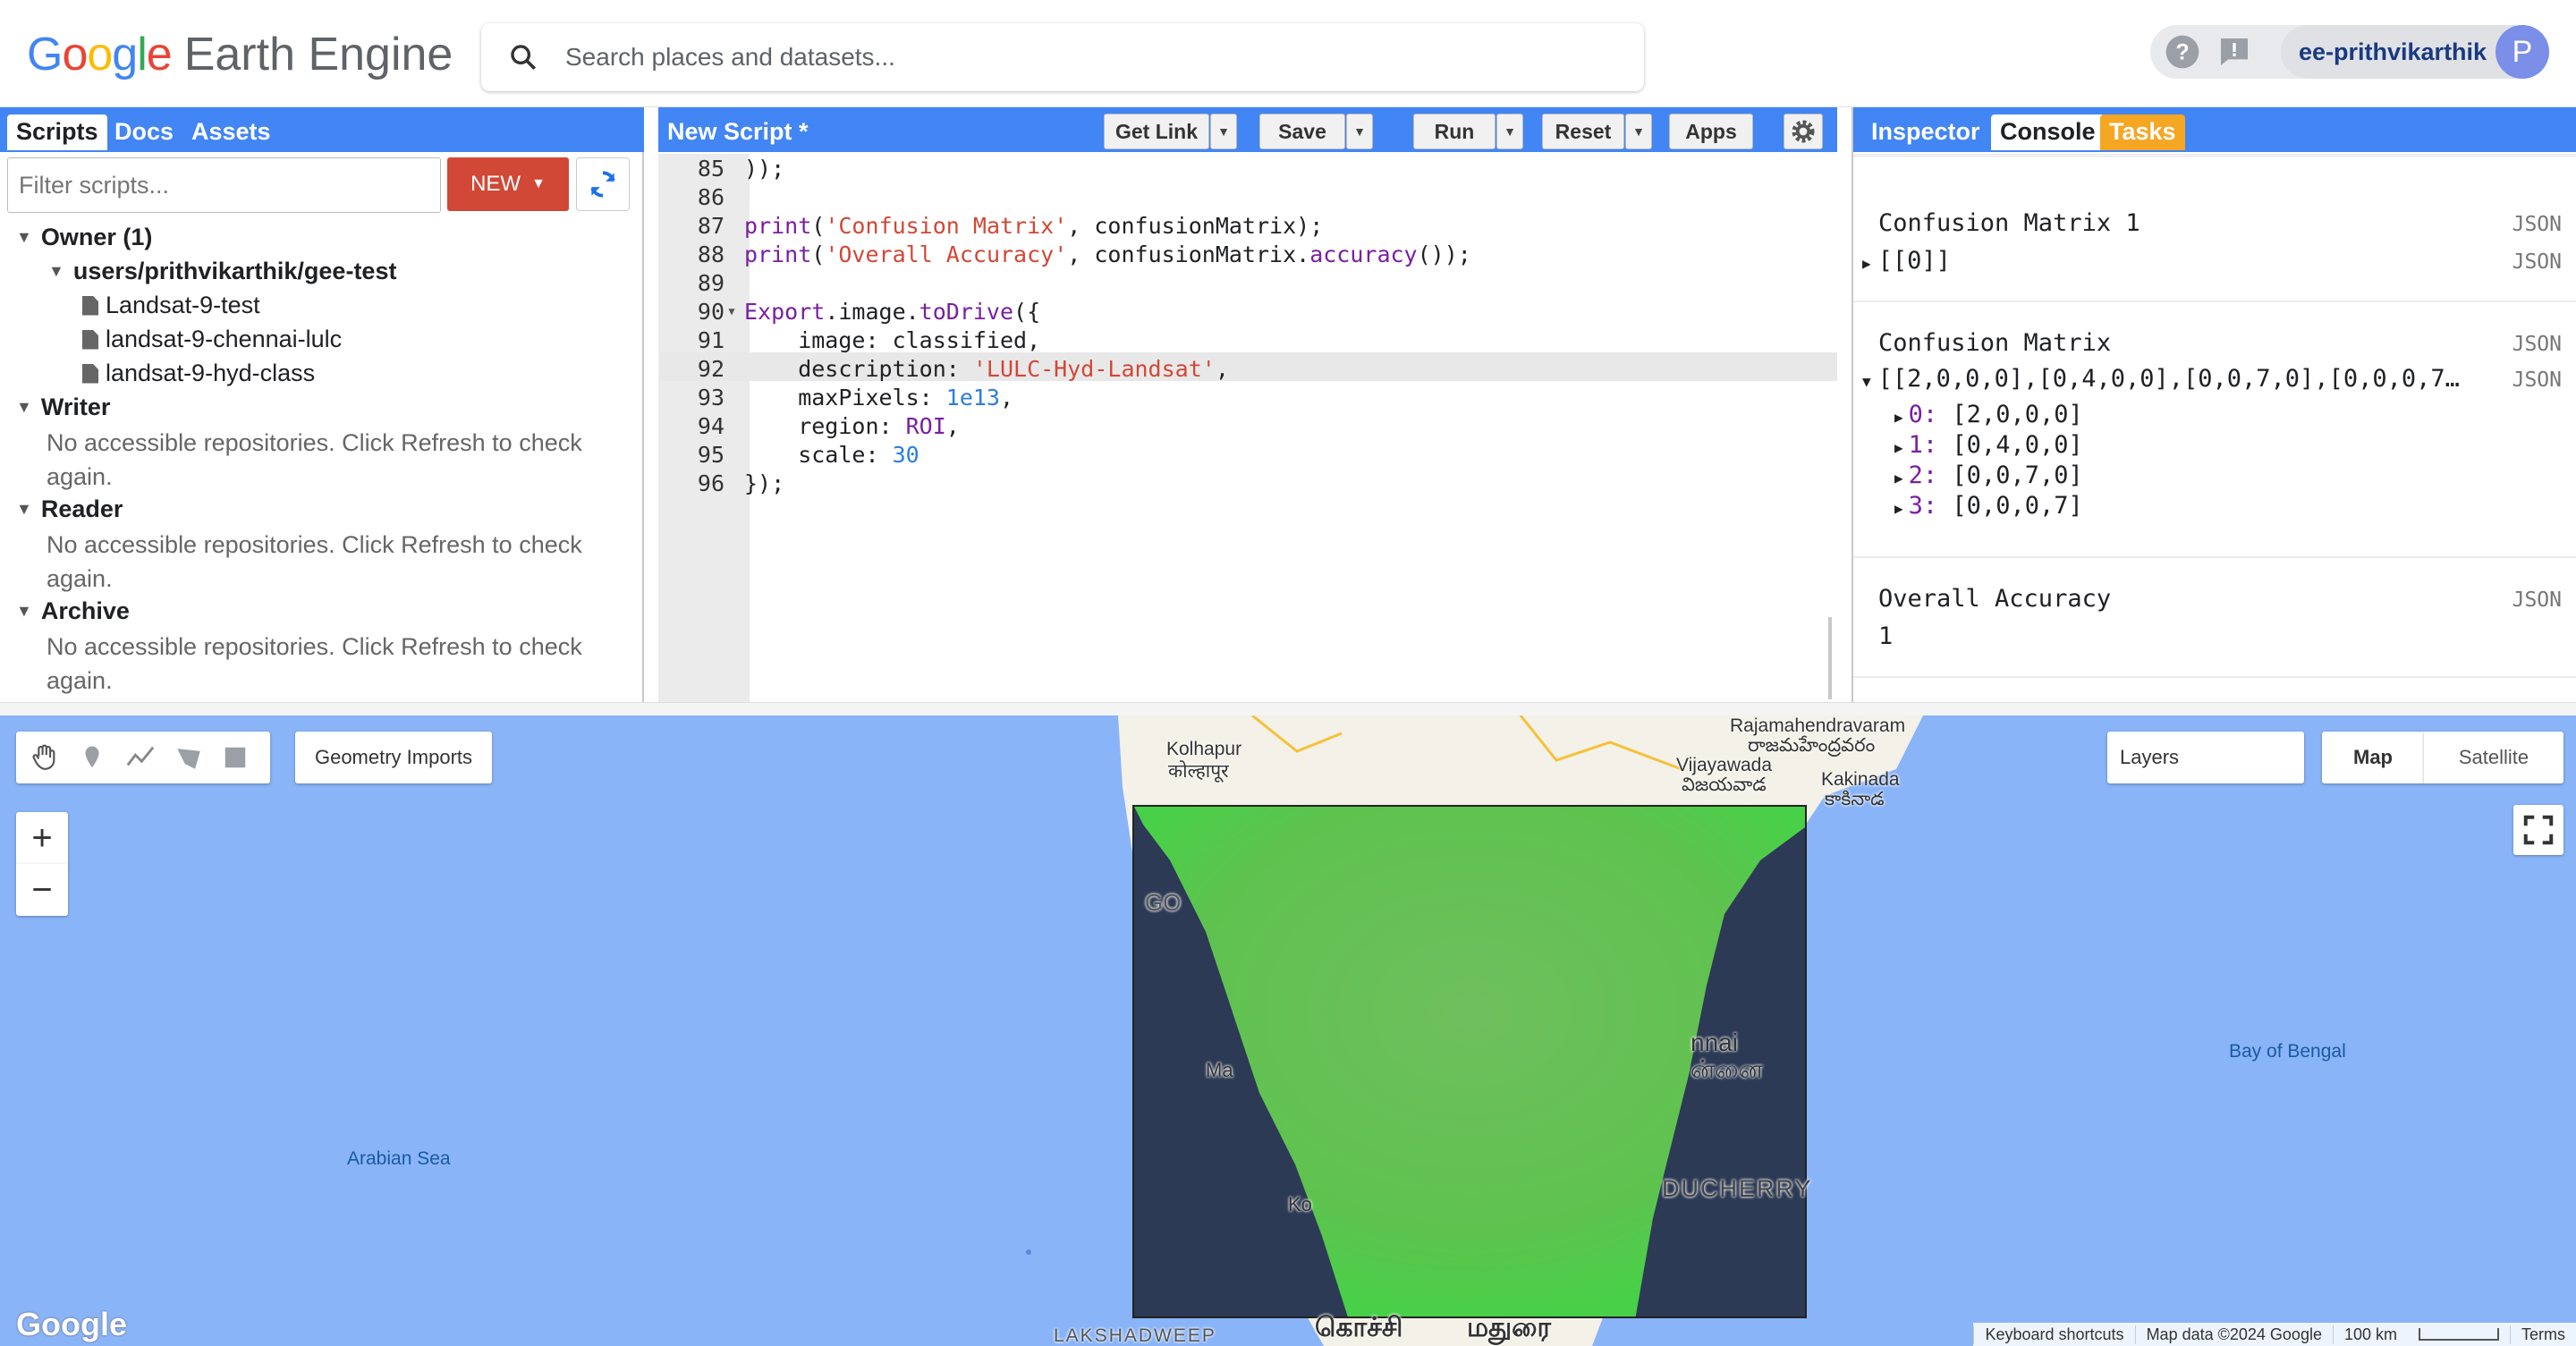 The height and width of the screenshot is (1346, 2576). Describe the element at coordinates (710, 311) in the screenshot. I see `line-number: 90` at that location.